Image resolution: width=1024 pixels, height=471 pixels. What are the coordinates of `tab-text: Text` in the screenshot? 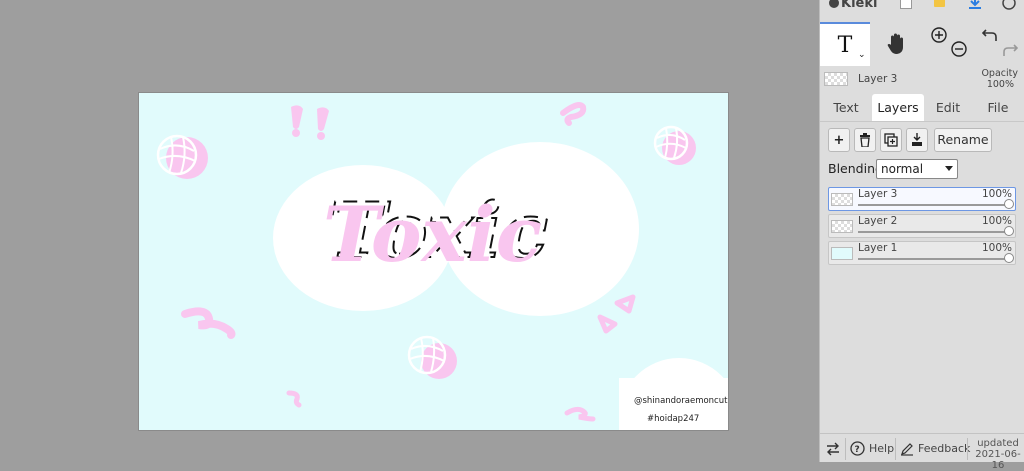 It's located at (846, 107).